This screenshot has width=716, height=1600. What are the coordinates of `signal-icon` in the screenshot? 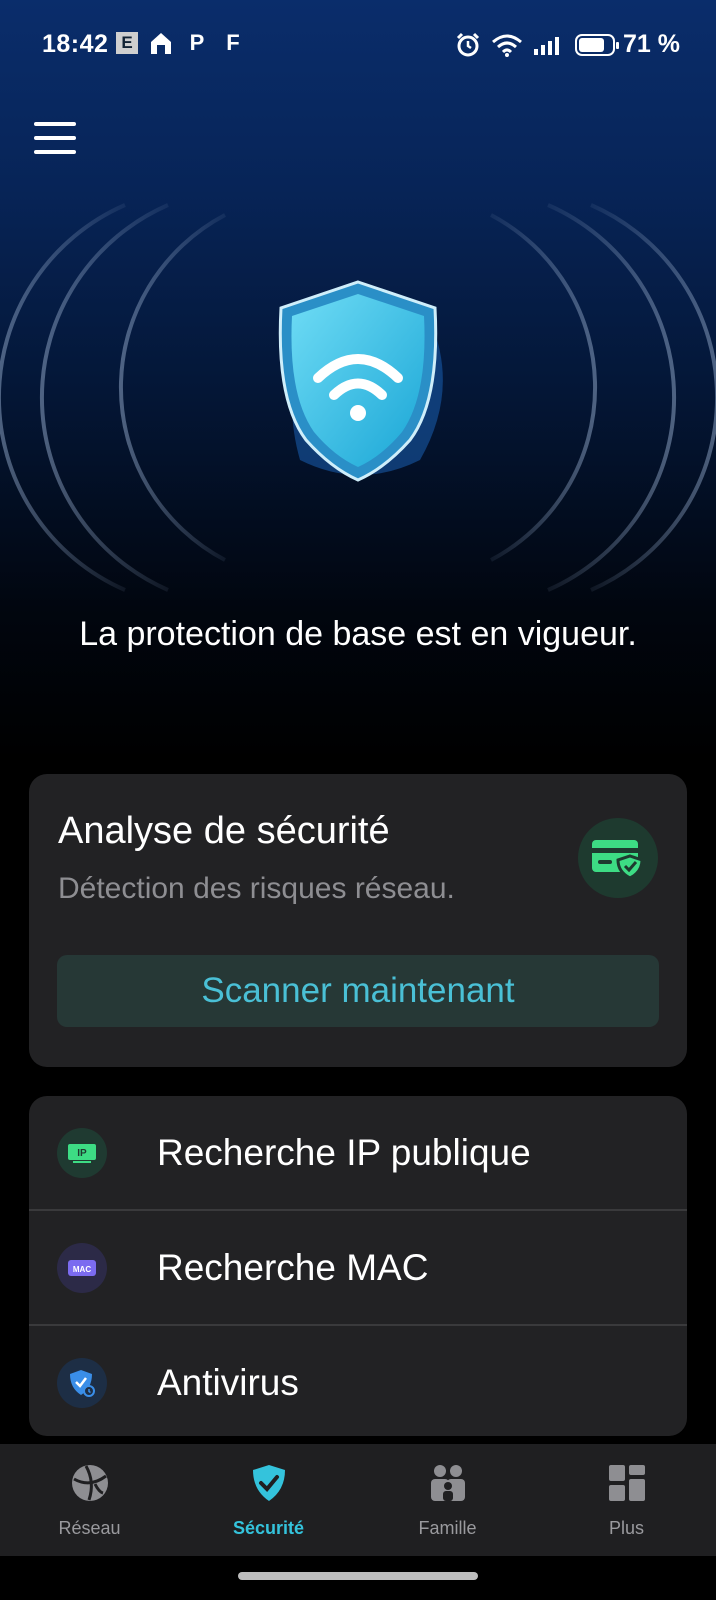 It's located at (547, 45).